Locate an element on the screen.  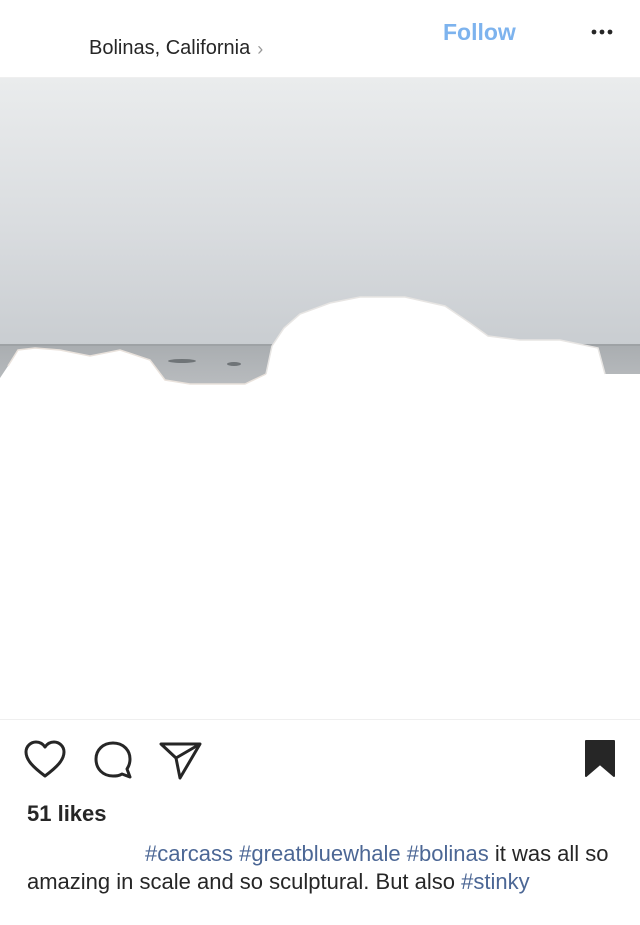
follow-button: Follow is located at coordinates (479, 32).